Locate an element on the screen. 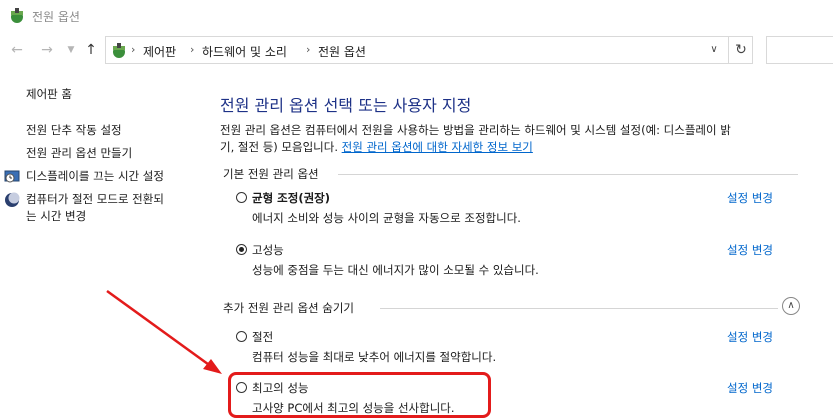 Image resolution: width=833 pixels, height=420 pixels. change-settings-balanced-link: 설정 변경 is located at coordinates (750, 198).